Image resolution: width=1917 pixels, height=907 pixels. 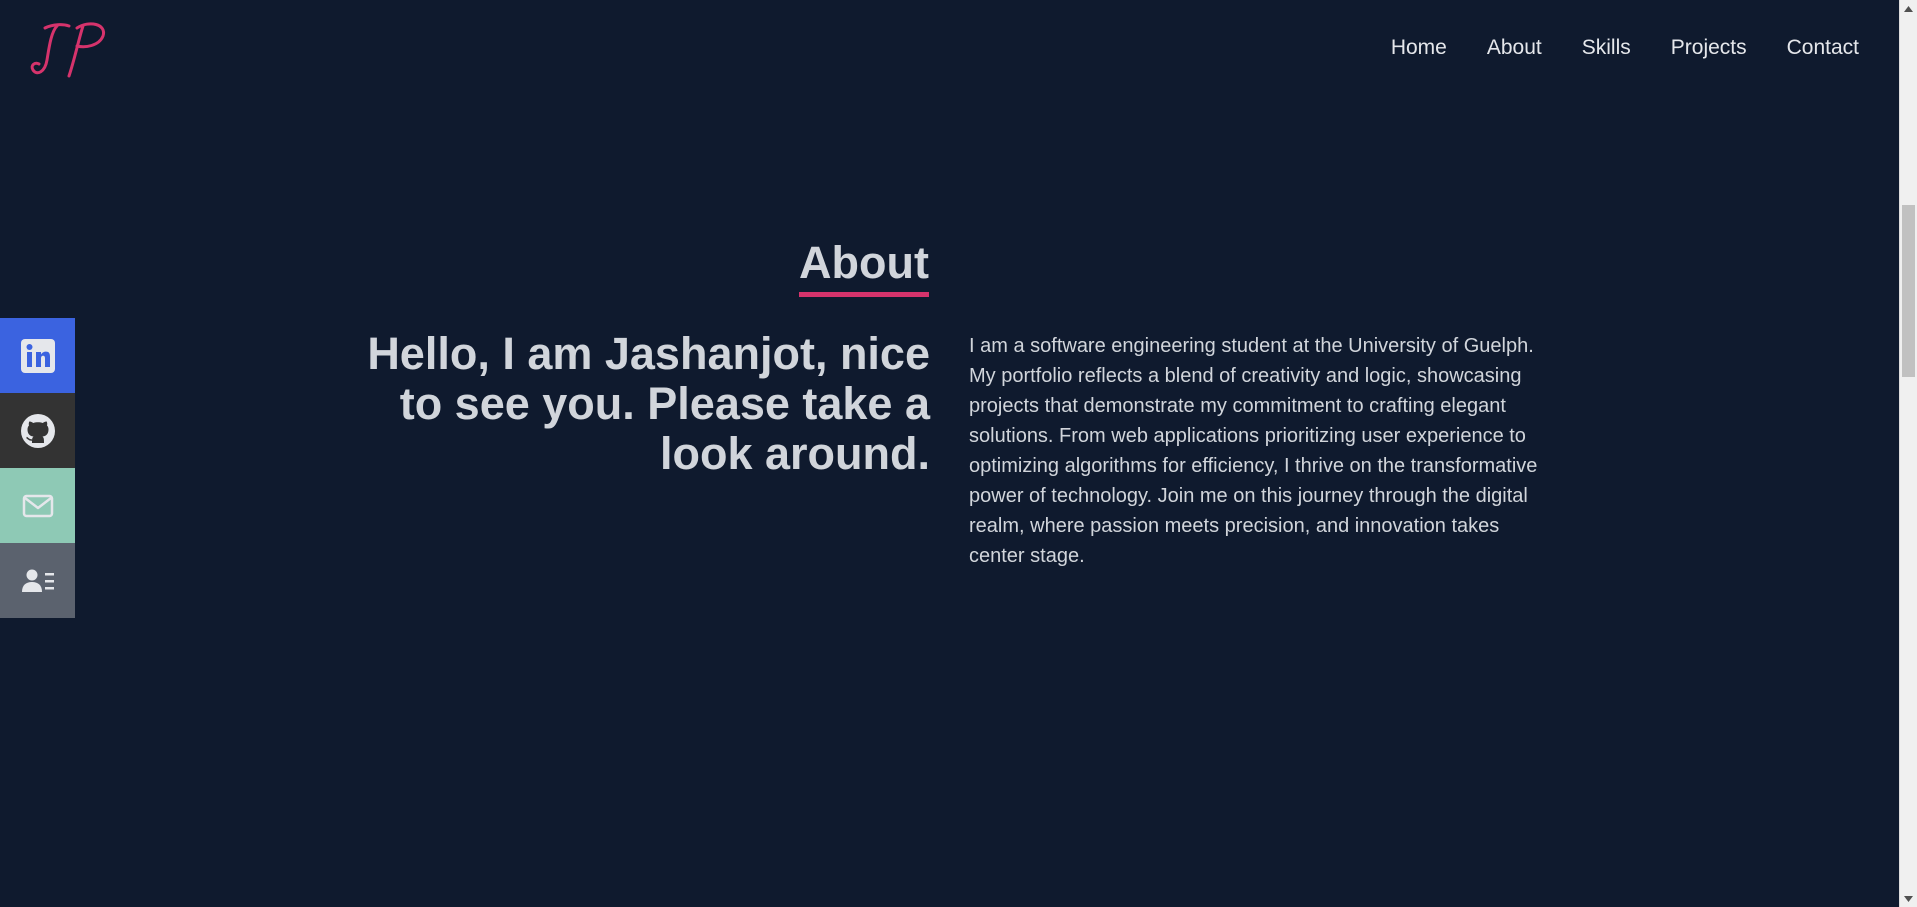 I want to click on resume-icon, so click(x=37, y=580).